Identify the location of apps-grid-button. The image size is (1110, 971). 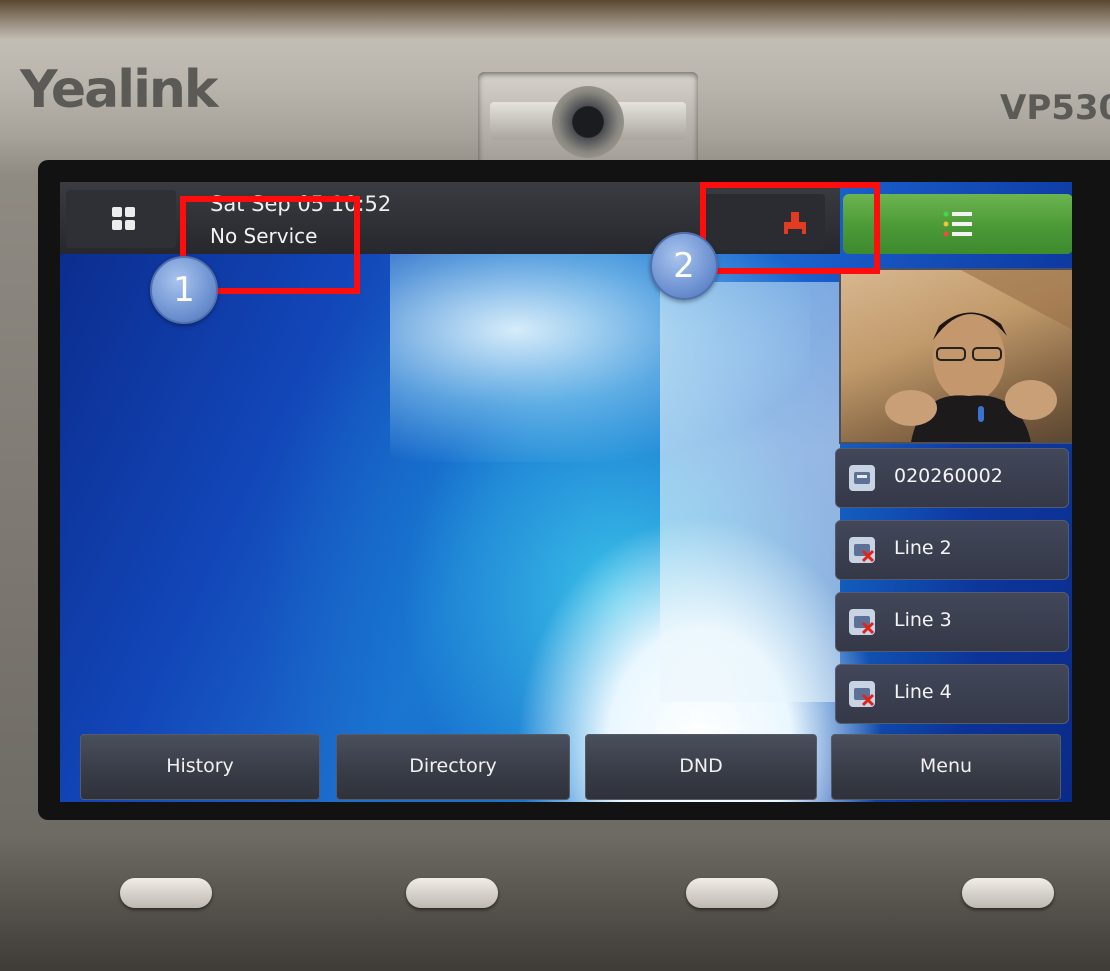
(121, 219).